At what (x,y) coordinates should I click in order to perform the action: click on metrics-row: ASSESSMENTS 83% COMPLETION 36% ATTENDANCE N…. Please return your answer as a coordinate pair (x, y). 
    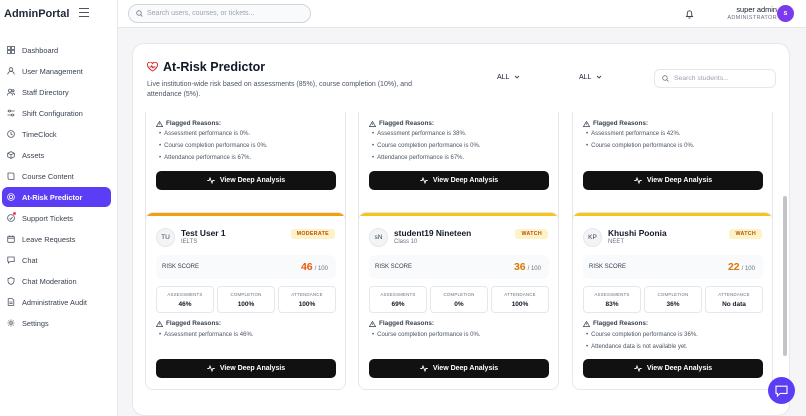
    Looking at the image, I should click on (673, 299).